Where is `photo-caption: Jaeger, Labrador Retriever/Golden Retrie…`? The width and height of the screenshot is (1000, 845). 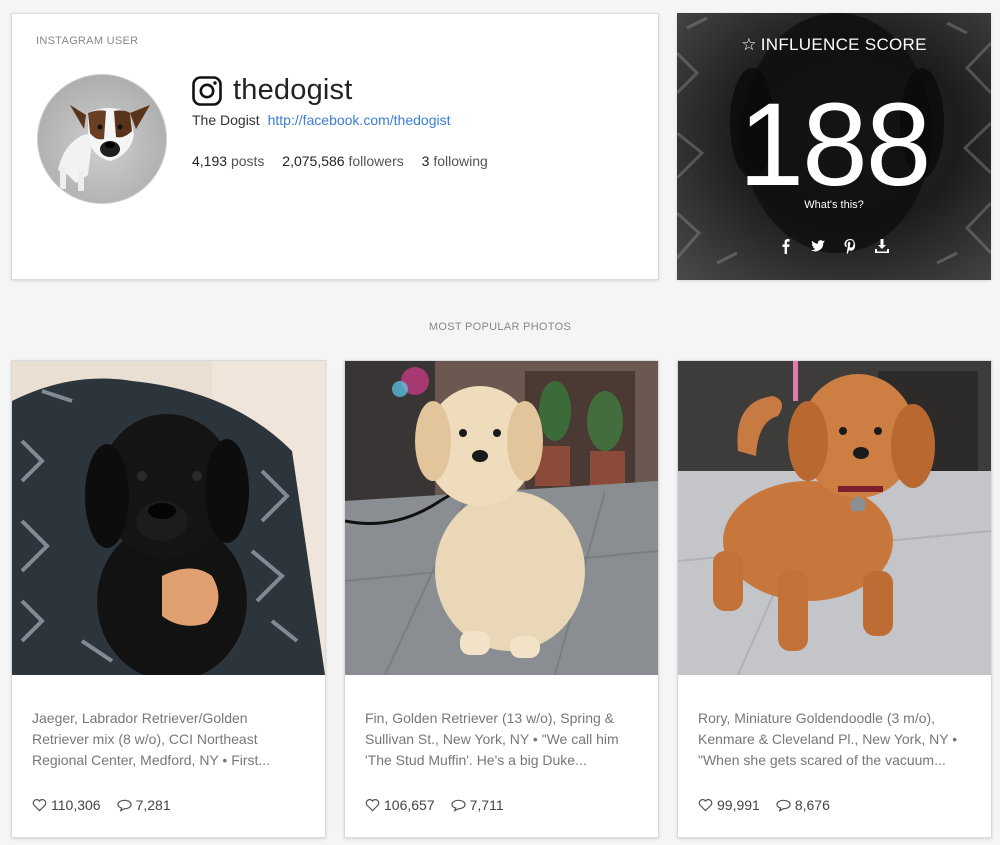
photo-caption: Jaeger, Labrador Retriever/Golden Retrie… is located at coordinates (151, 739).